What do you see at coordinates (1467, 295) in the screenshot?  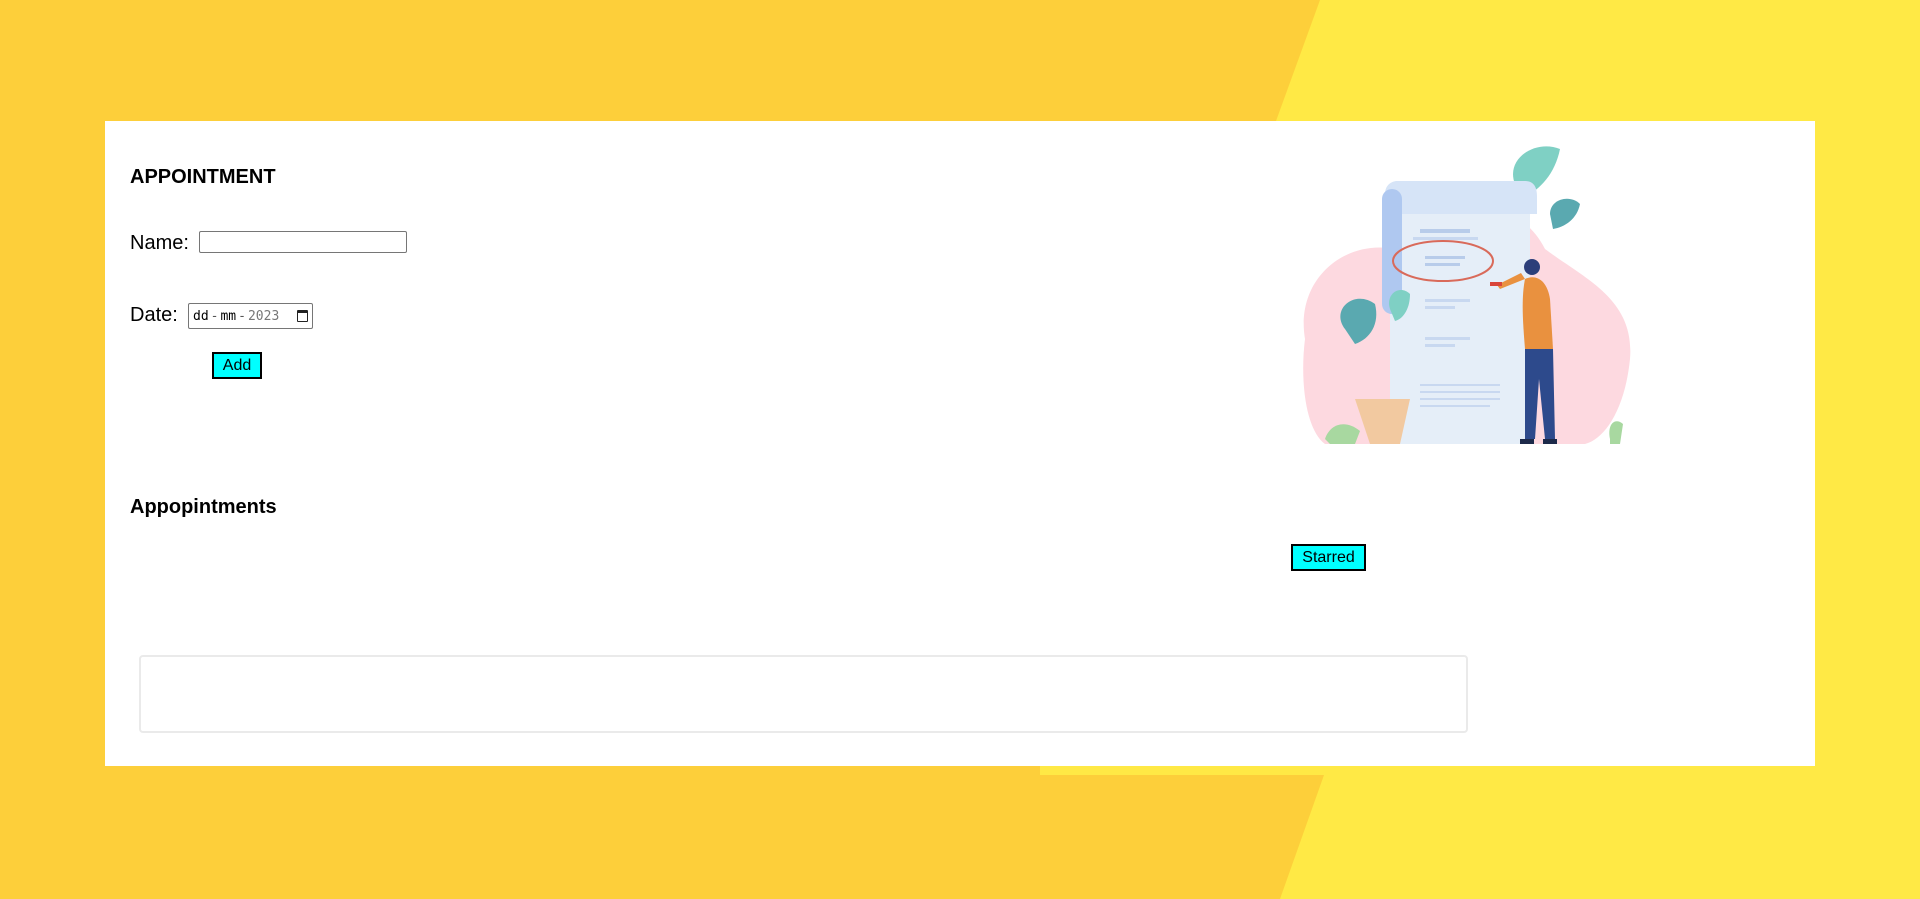 I see `appointment-checklist-illustration` at bounding box center [1467, 295].